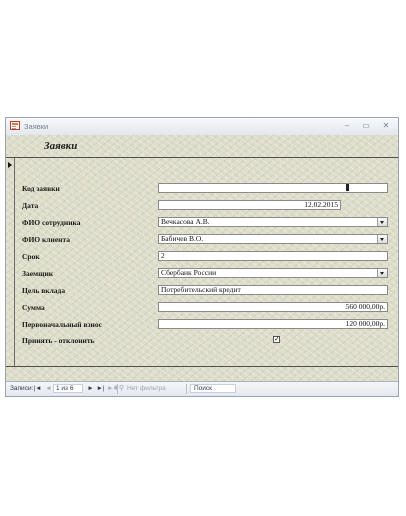 This screenshot has height=516, width=406. Describe the element at coordinates (100, 388) in the screenshot. I see `last-record-button: ►|` at that location.